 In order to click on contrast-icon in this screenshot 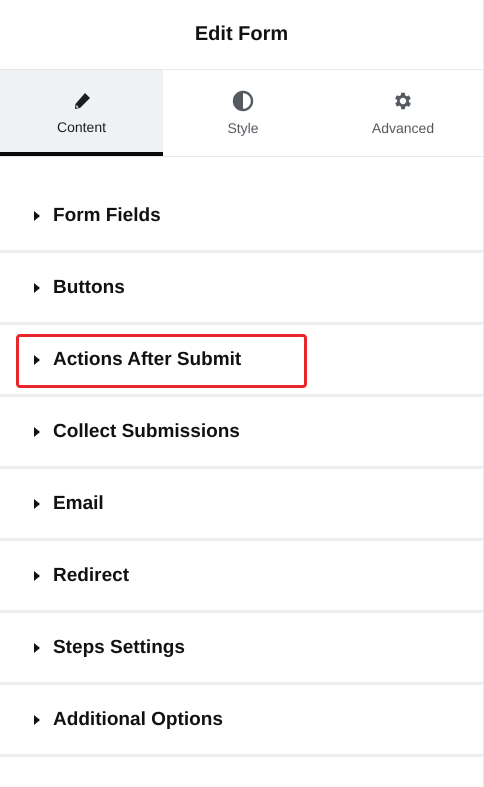, I will do `click(243, 101)`.